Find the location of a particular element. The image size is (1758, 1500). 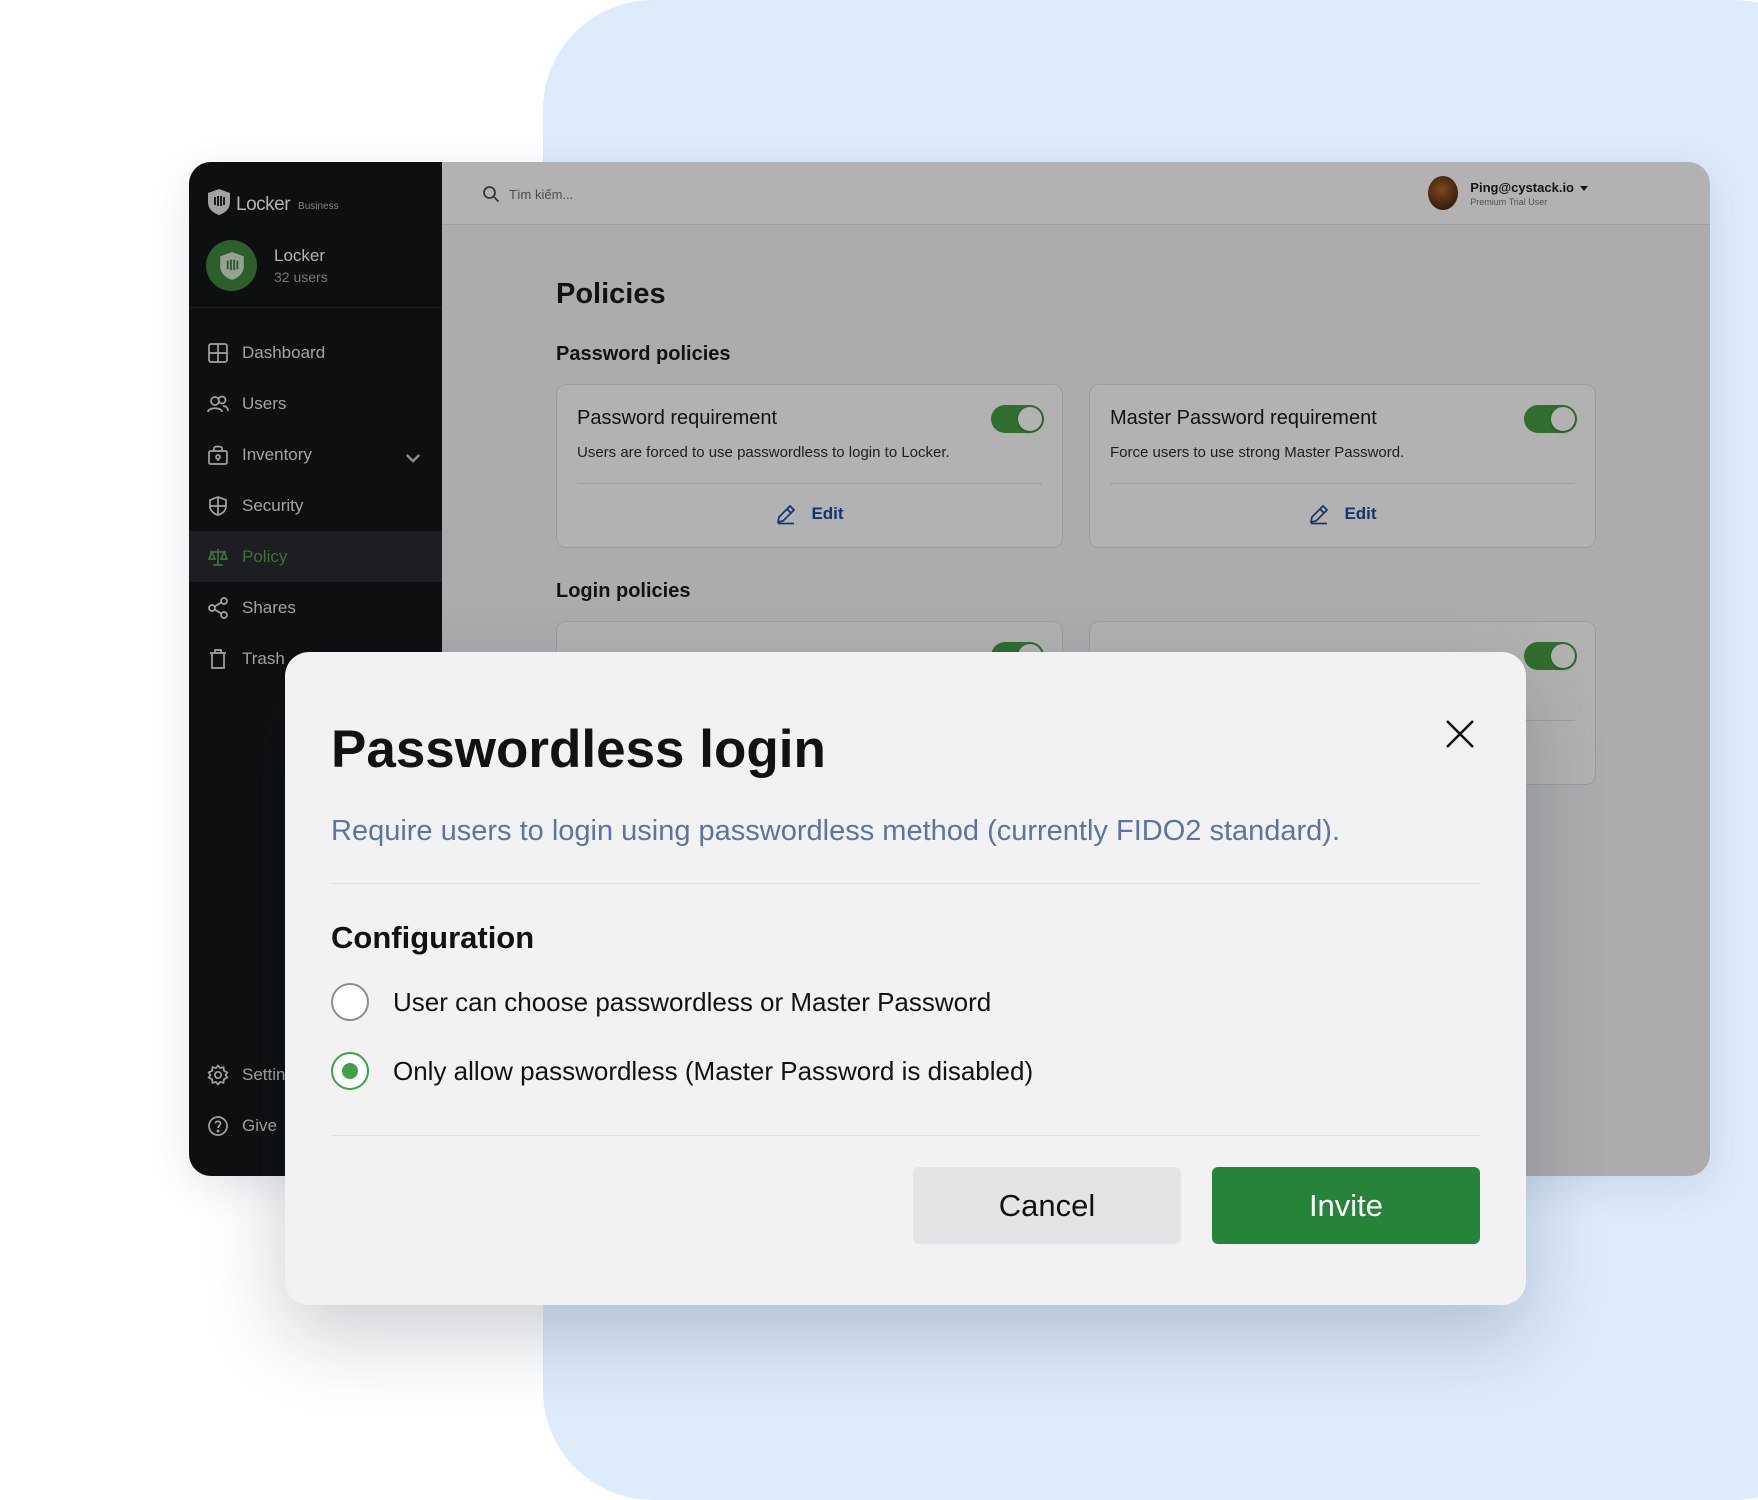

configuration-title: Configuration is located at coordinates (433, 937).